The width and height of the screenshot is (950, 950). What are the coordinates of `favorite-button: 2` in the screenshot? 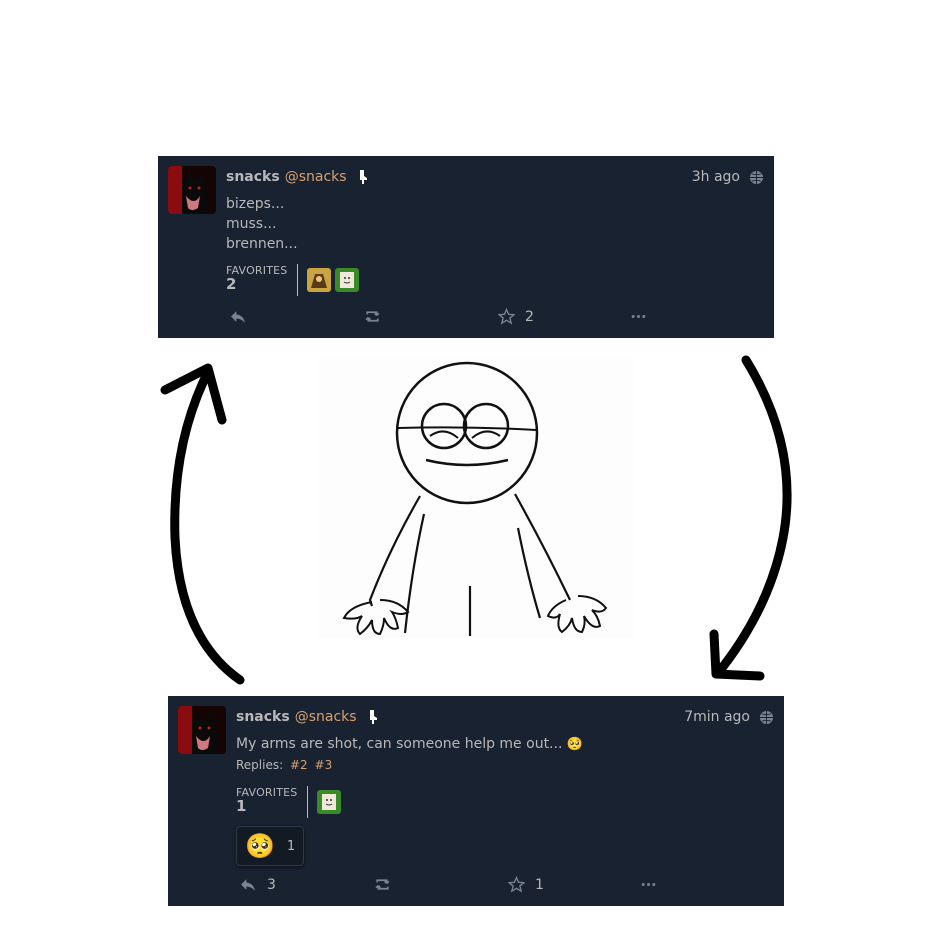 It's located at (516, 316).